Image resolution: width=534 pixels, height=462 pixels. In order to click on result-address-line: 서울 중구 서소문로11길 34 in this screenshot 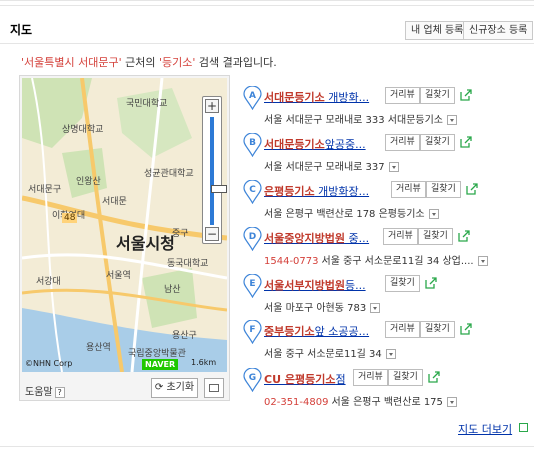, I will do `click(330, 352)`.